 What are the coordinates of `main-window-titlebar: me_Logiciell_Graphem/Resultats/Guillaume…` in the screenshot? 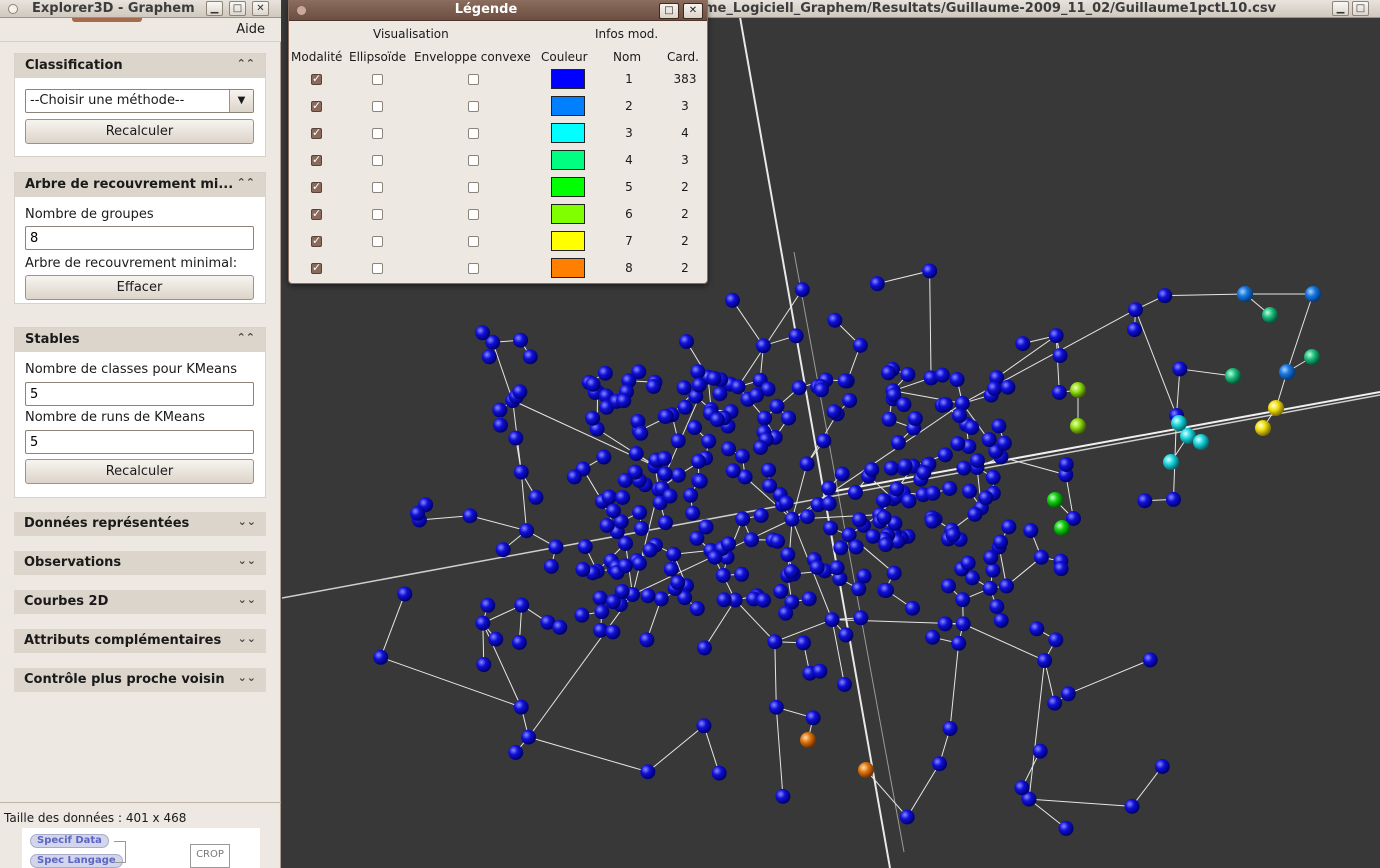 It's located at (1040, 9).